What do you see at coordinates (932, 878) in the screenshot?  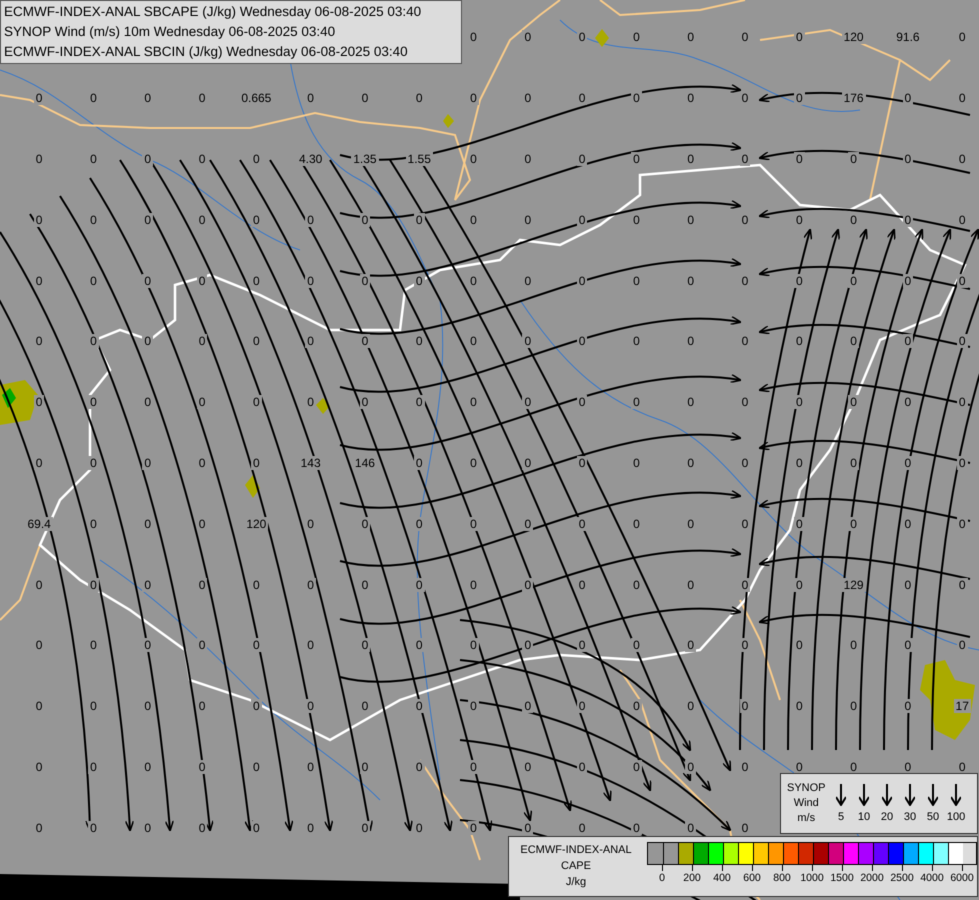 I see `scale-label: 4000` at bounding box center [932, 878].